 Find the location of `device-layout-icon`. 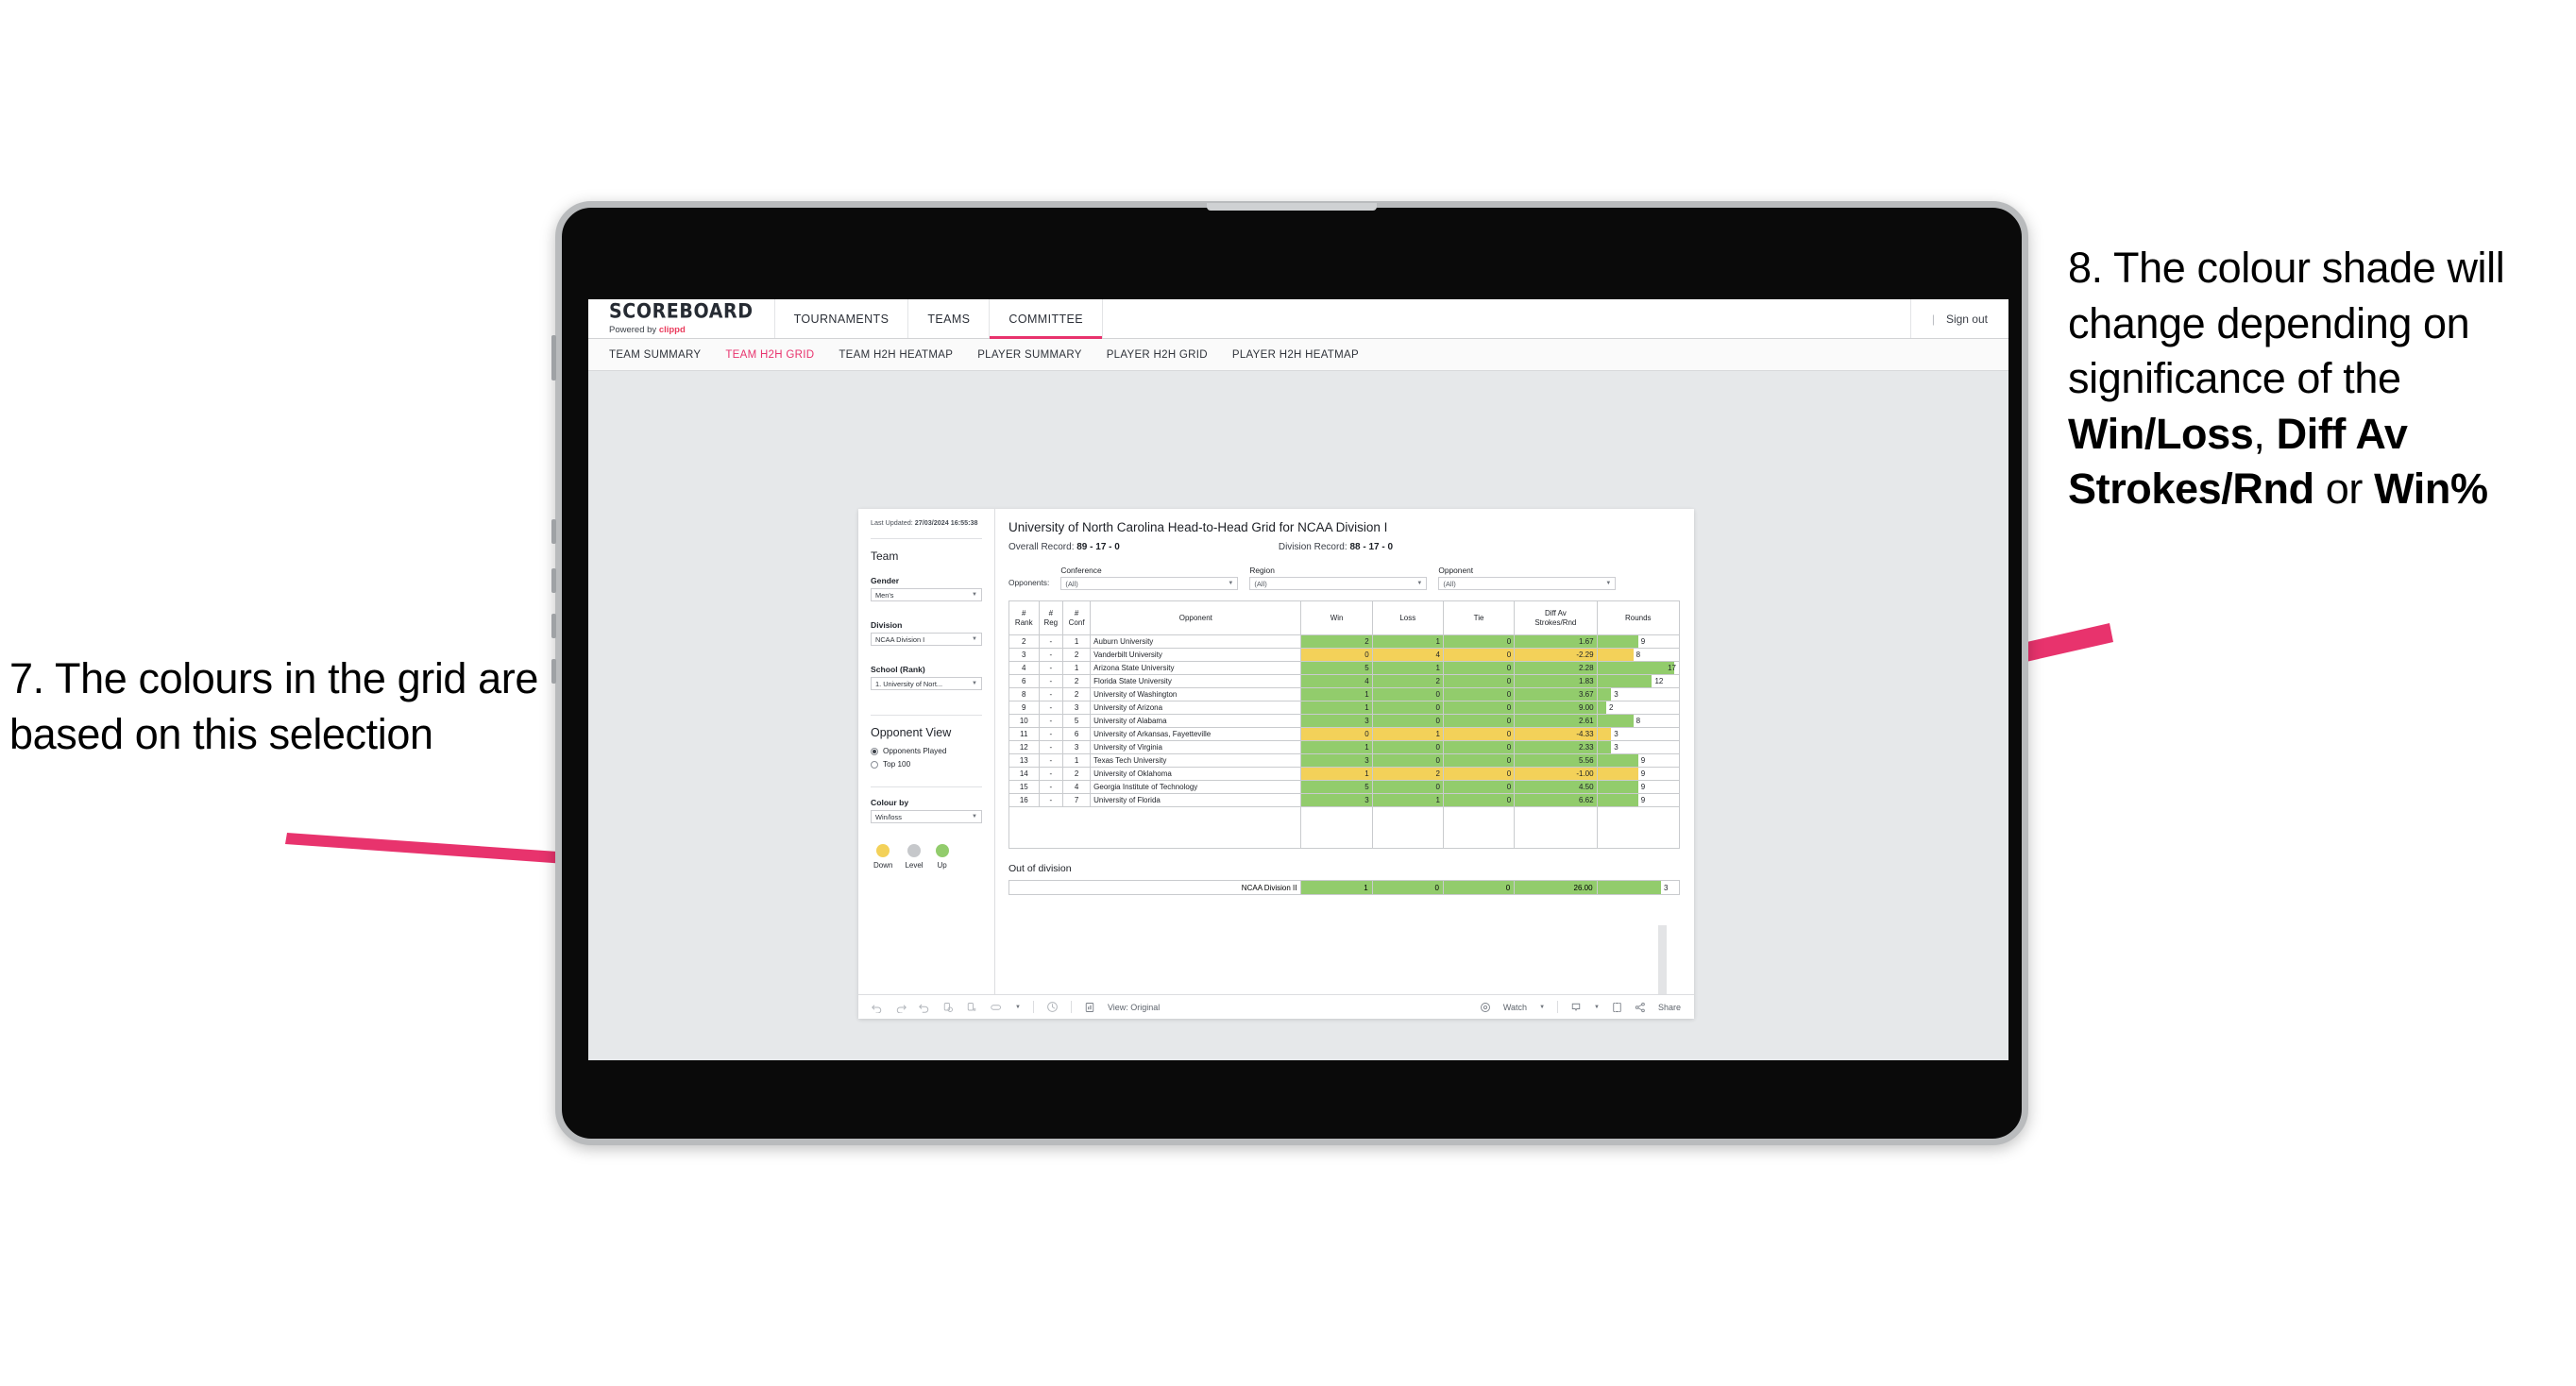

device-layout-icon is located at coordinates (1617, 1008).